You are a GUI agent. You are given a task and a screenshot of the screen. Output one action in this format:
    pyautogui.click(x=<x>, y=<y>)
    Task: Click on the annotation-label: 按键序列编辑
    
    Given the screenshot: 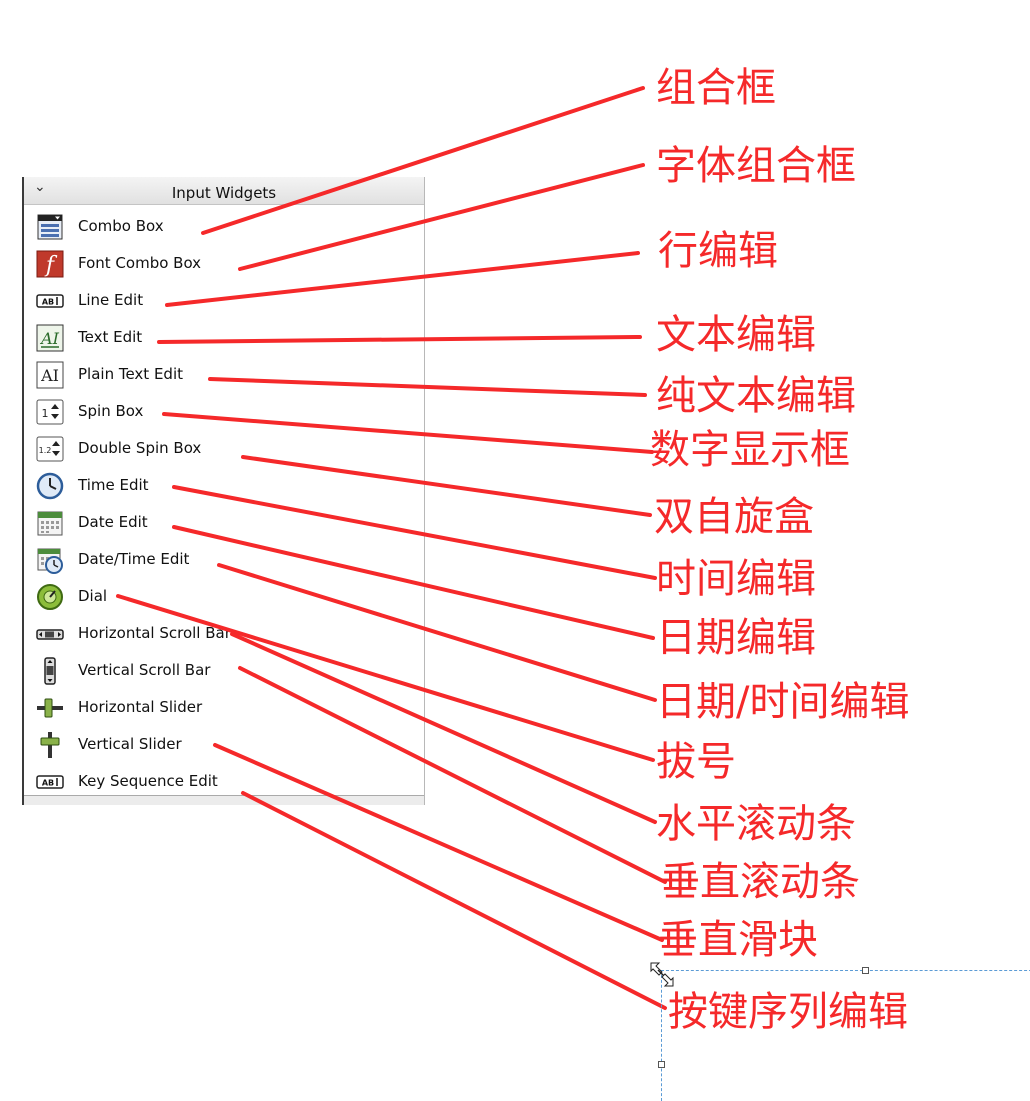 What is the action you would take?
    pyautogui.click(x=788, y=1012)
    